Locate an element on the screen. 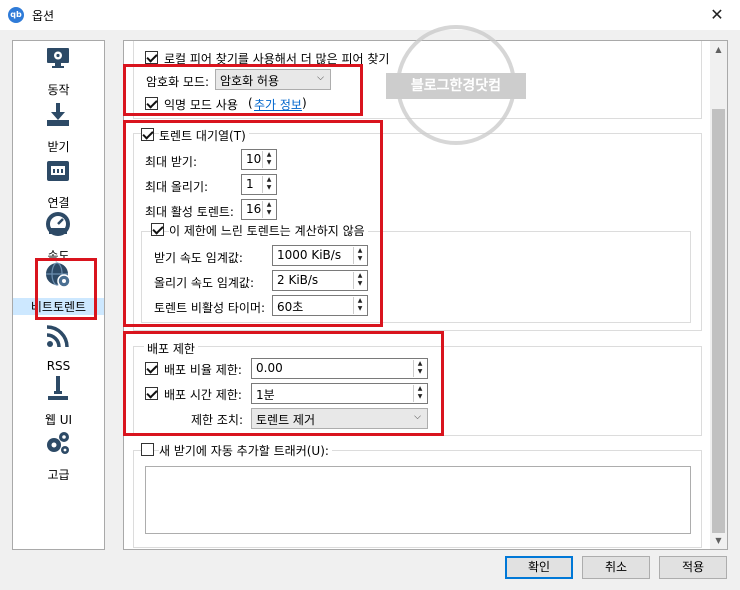 Image resolution: width=740 pixels, height=590 pixels. slow-torrents-checkbox is located at coordinates (157, 229).